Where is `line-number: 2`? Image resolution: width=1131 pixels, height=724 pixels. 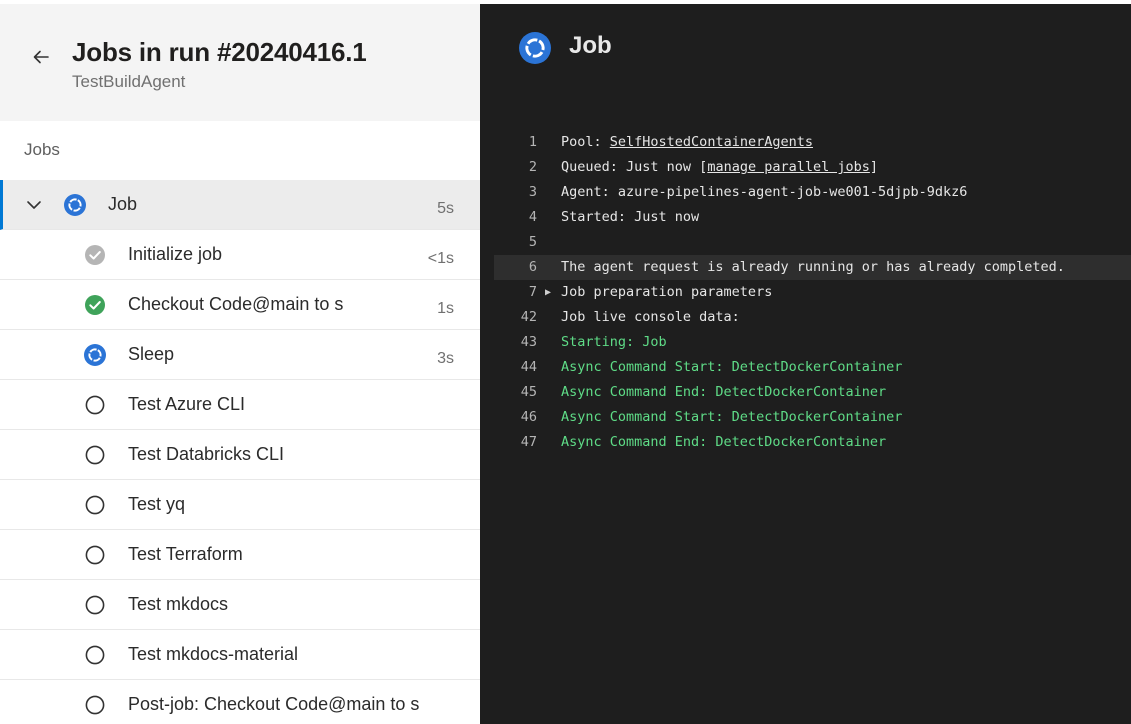 line-number: 2 is located at coordinates (532, 167).